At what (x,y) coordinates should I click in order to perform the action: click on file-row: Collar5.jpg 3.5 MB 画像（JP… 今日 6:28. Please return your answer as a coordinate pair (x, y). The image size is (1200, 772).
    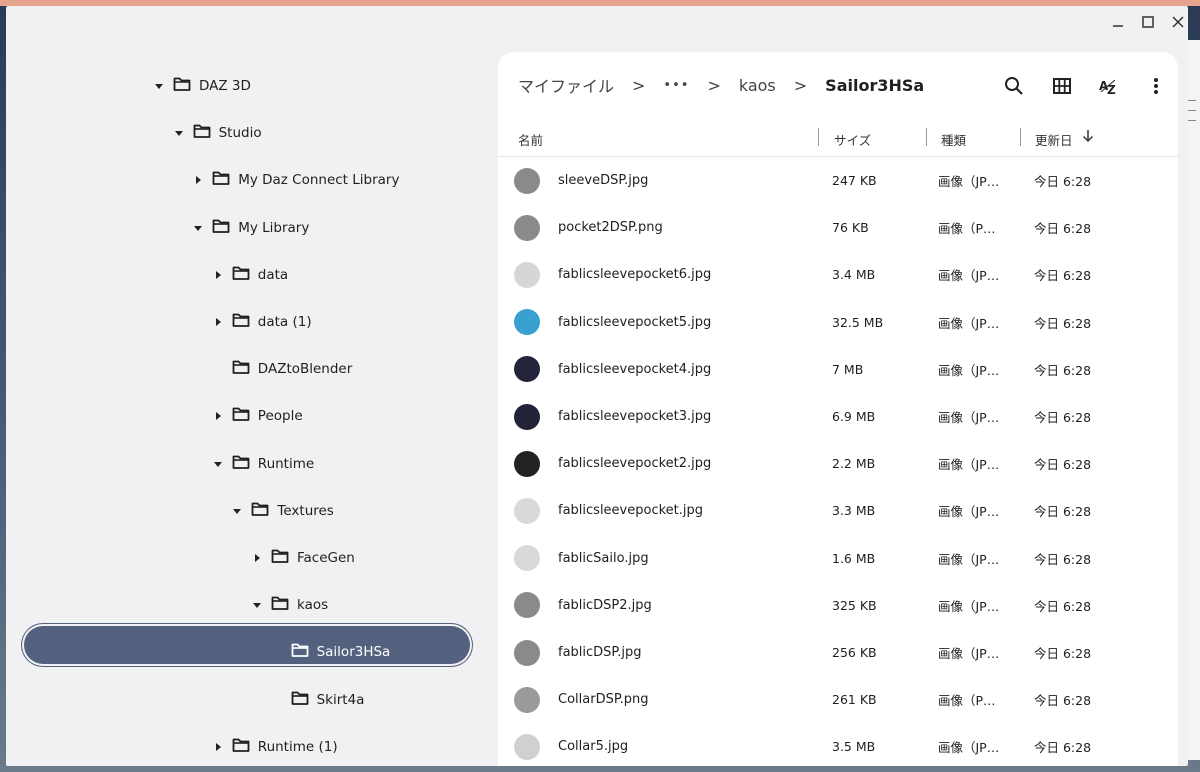
    Looking at the image, I should click on (838, 744).